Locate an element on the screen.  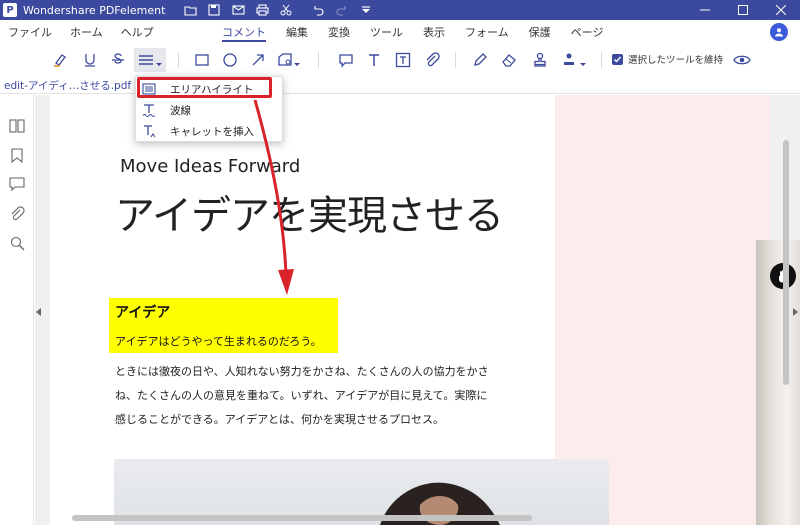
maximize-icon is located at coordinates (743, 10).